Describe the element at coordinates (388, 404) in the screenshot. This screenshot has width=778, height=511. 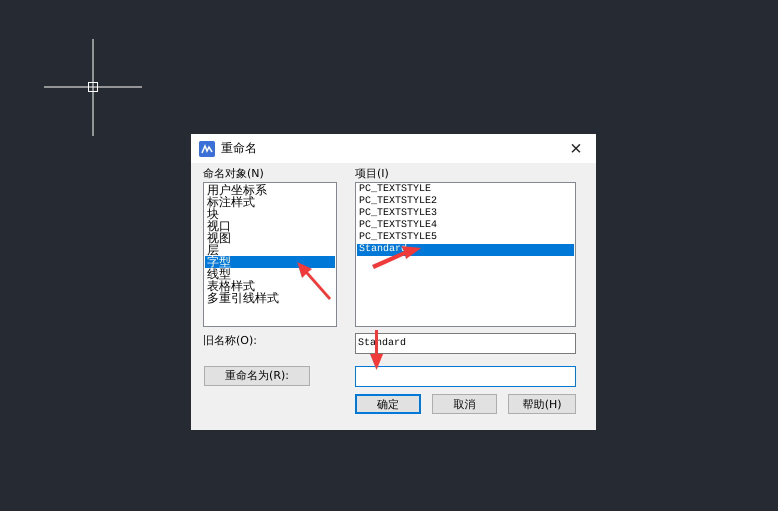
I see `dialog-button: 确定` at that location.